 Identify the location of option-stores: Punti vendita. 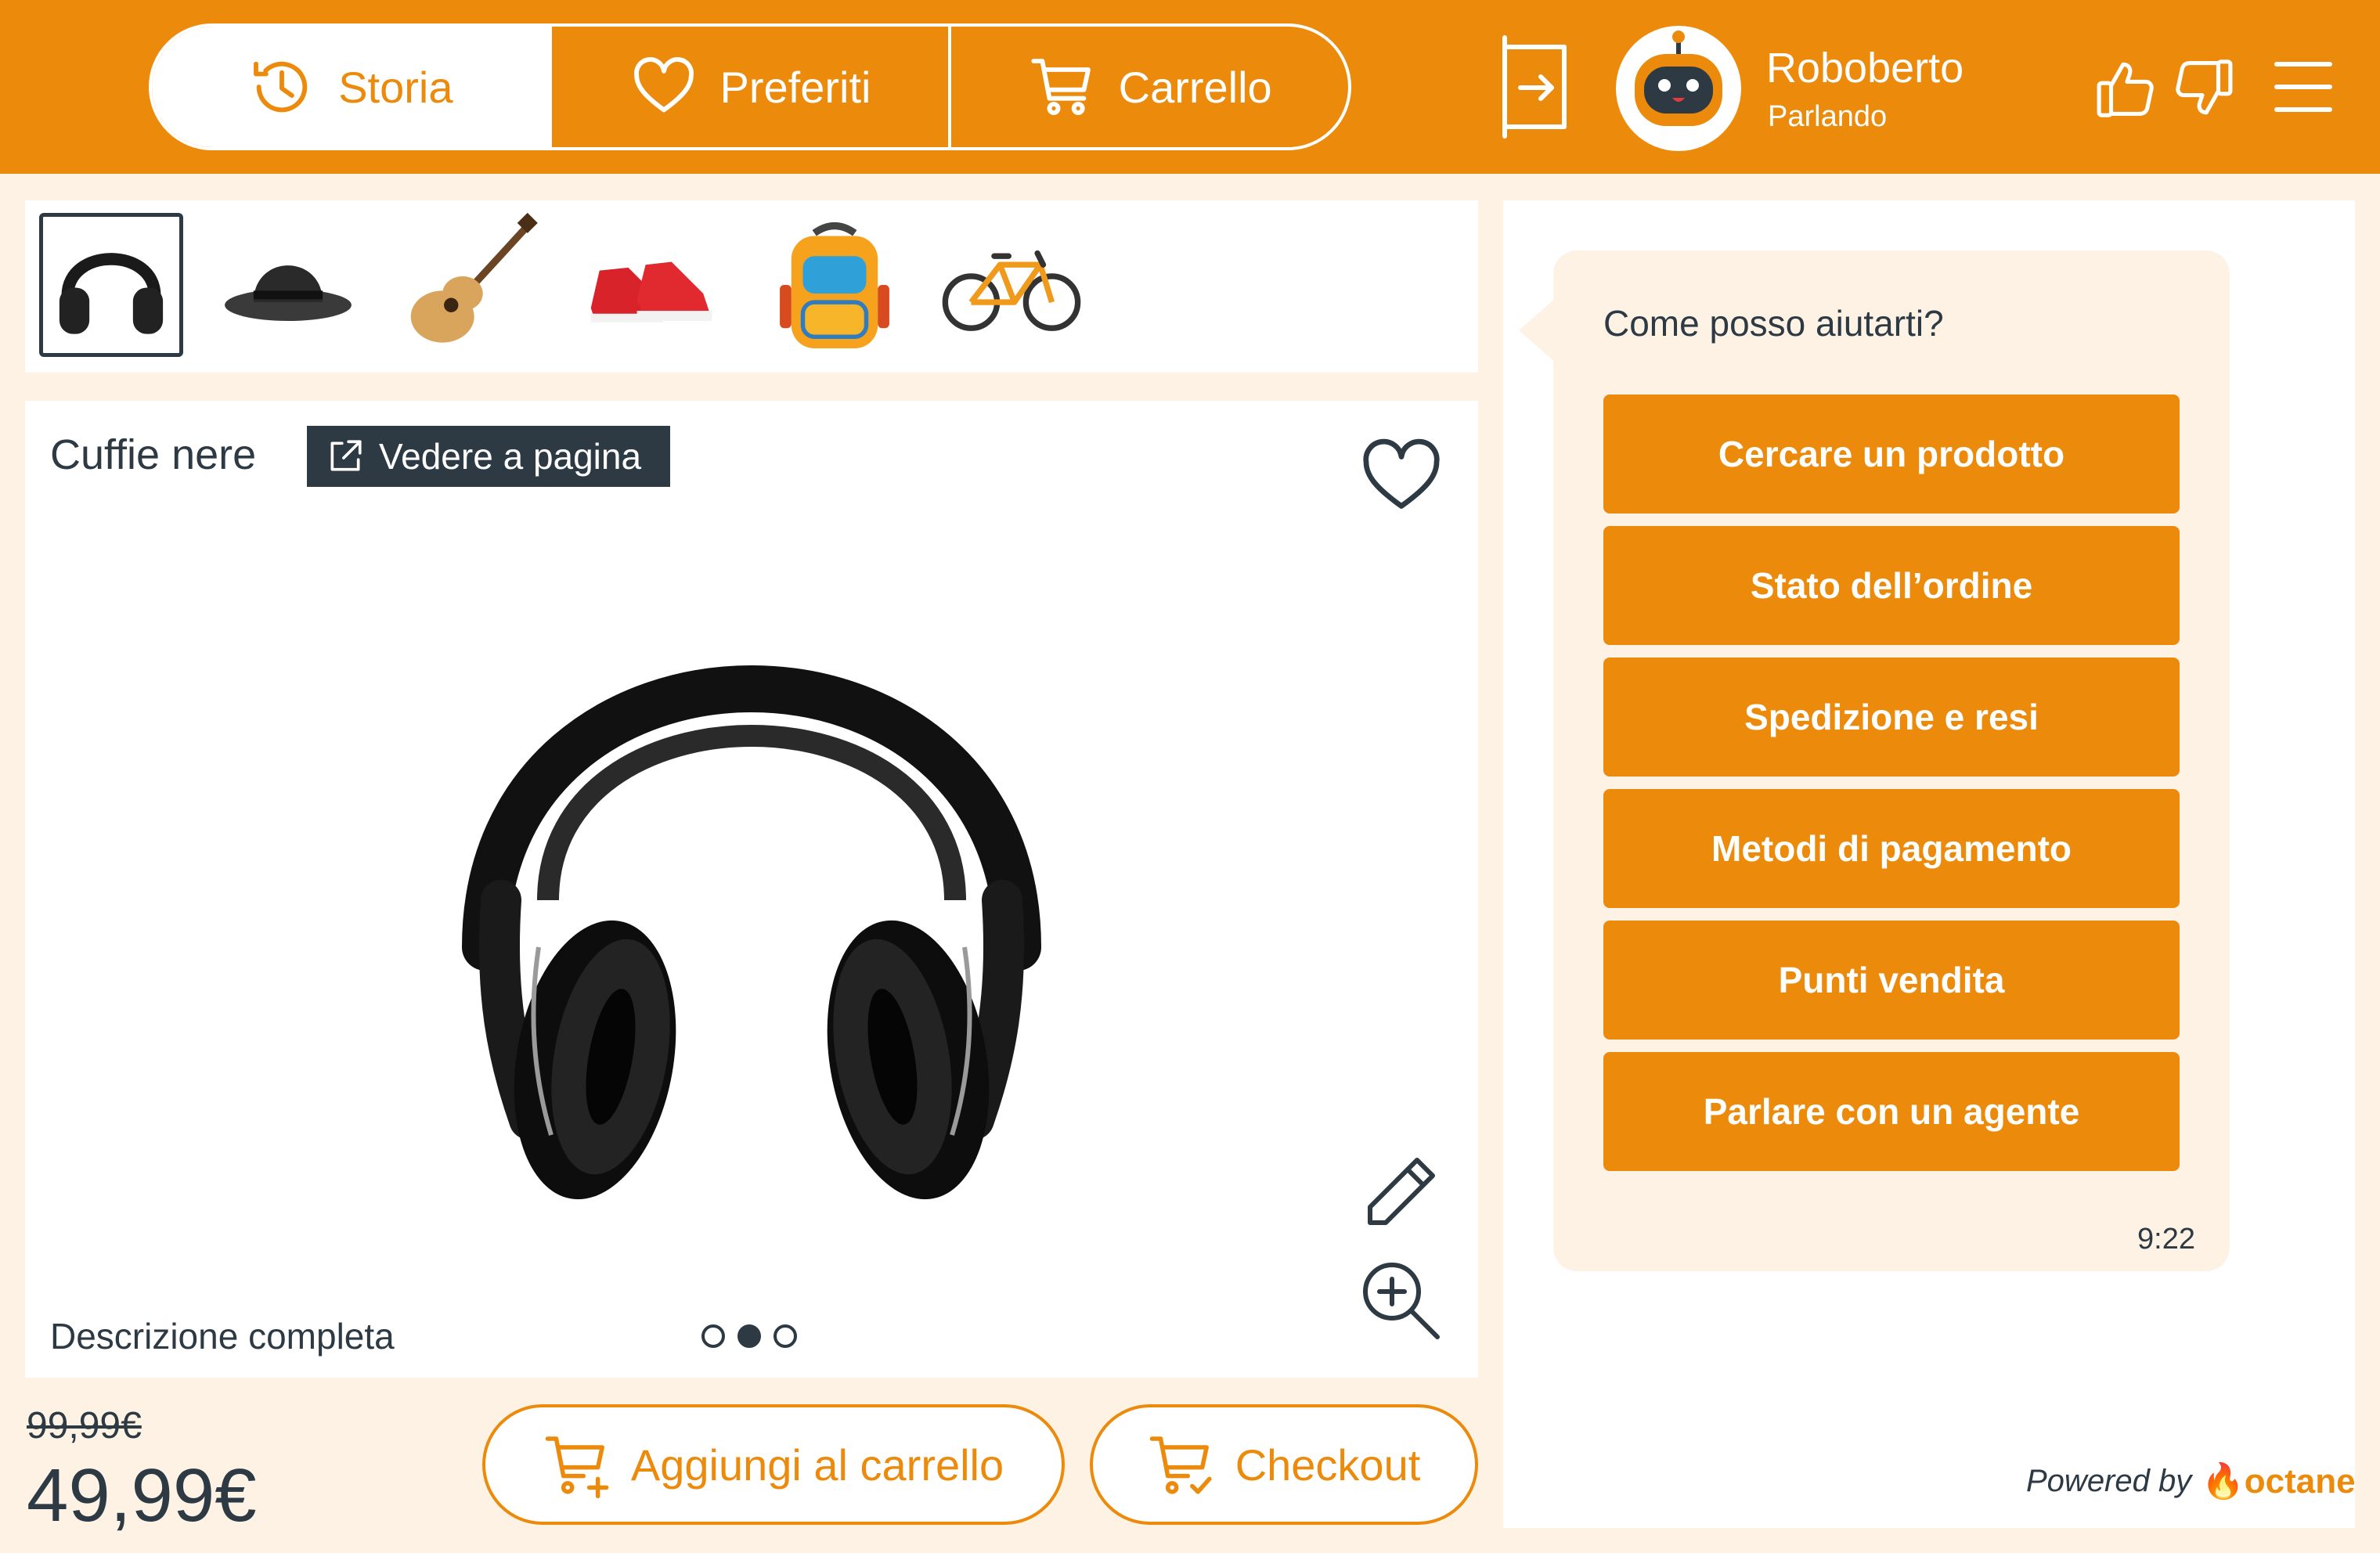
(1891, 980).